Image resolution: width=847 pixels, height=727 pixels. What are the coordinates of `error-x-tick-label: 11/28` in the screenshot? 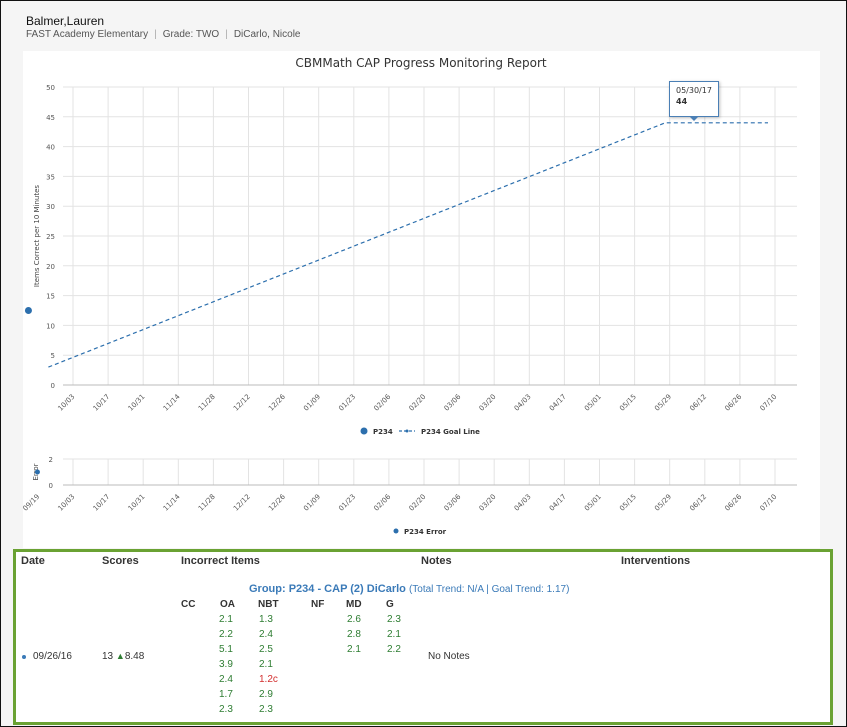 It's located at (207, 503).